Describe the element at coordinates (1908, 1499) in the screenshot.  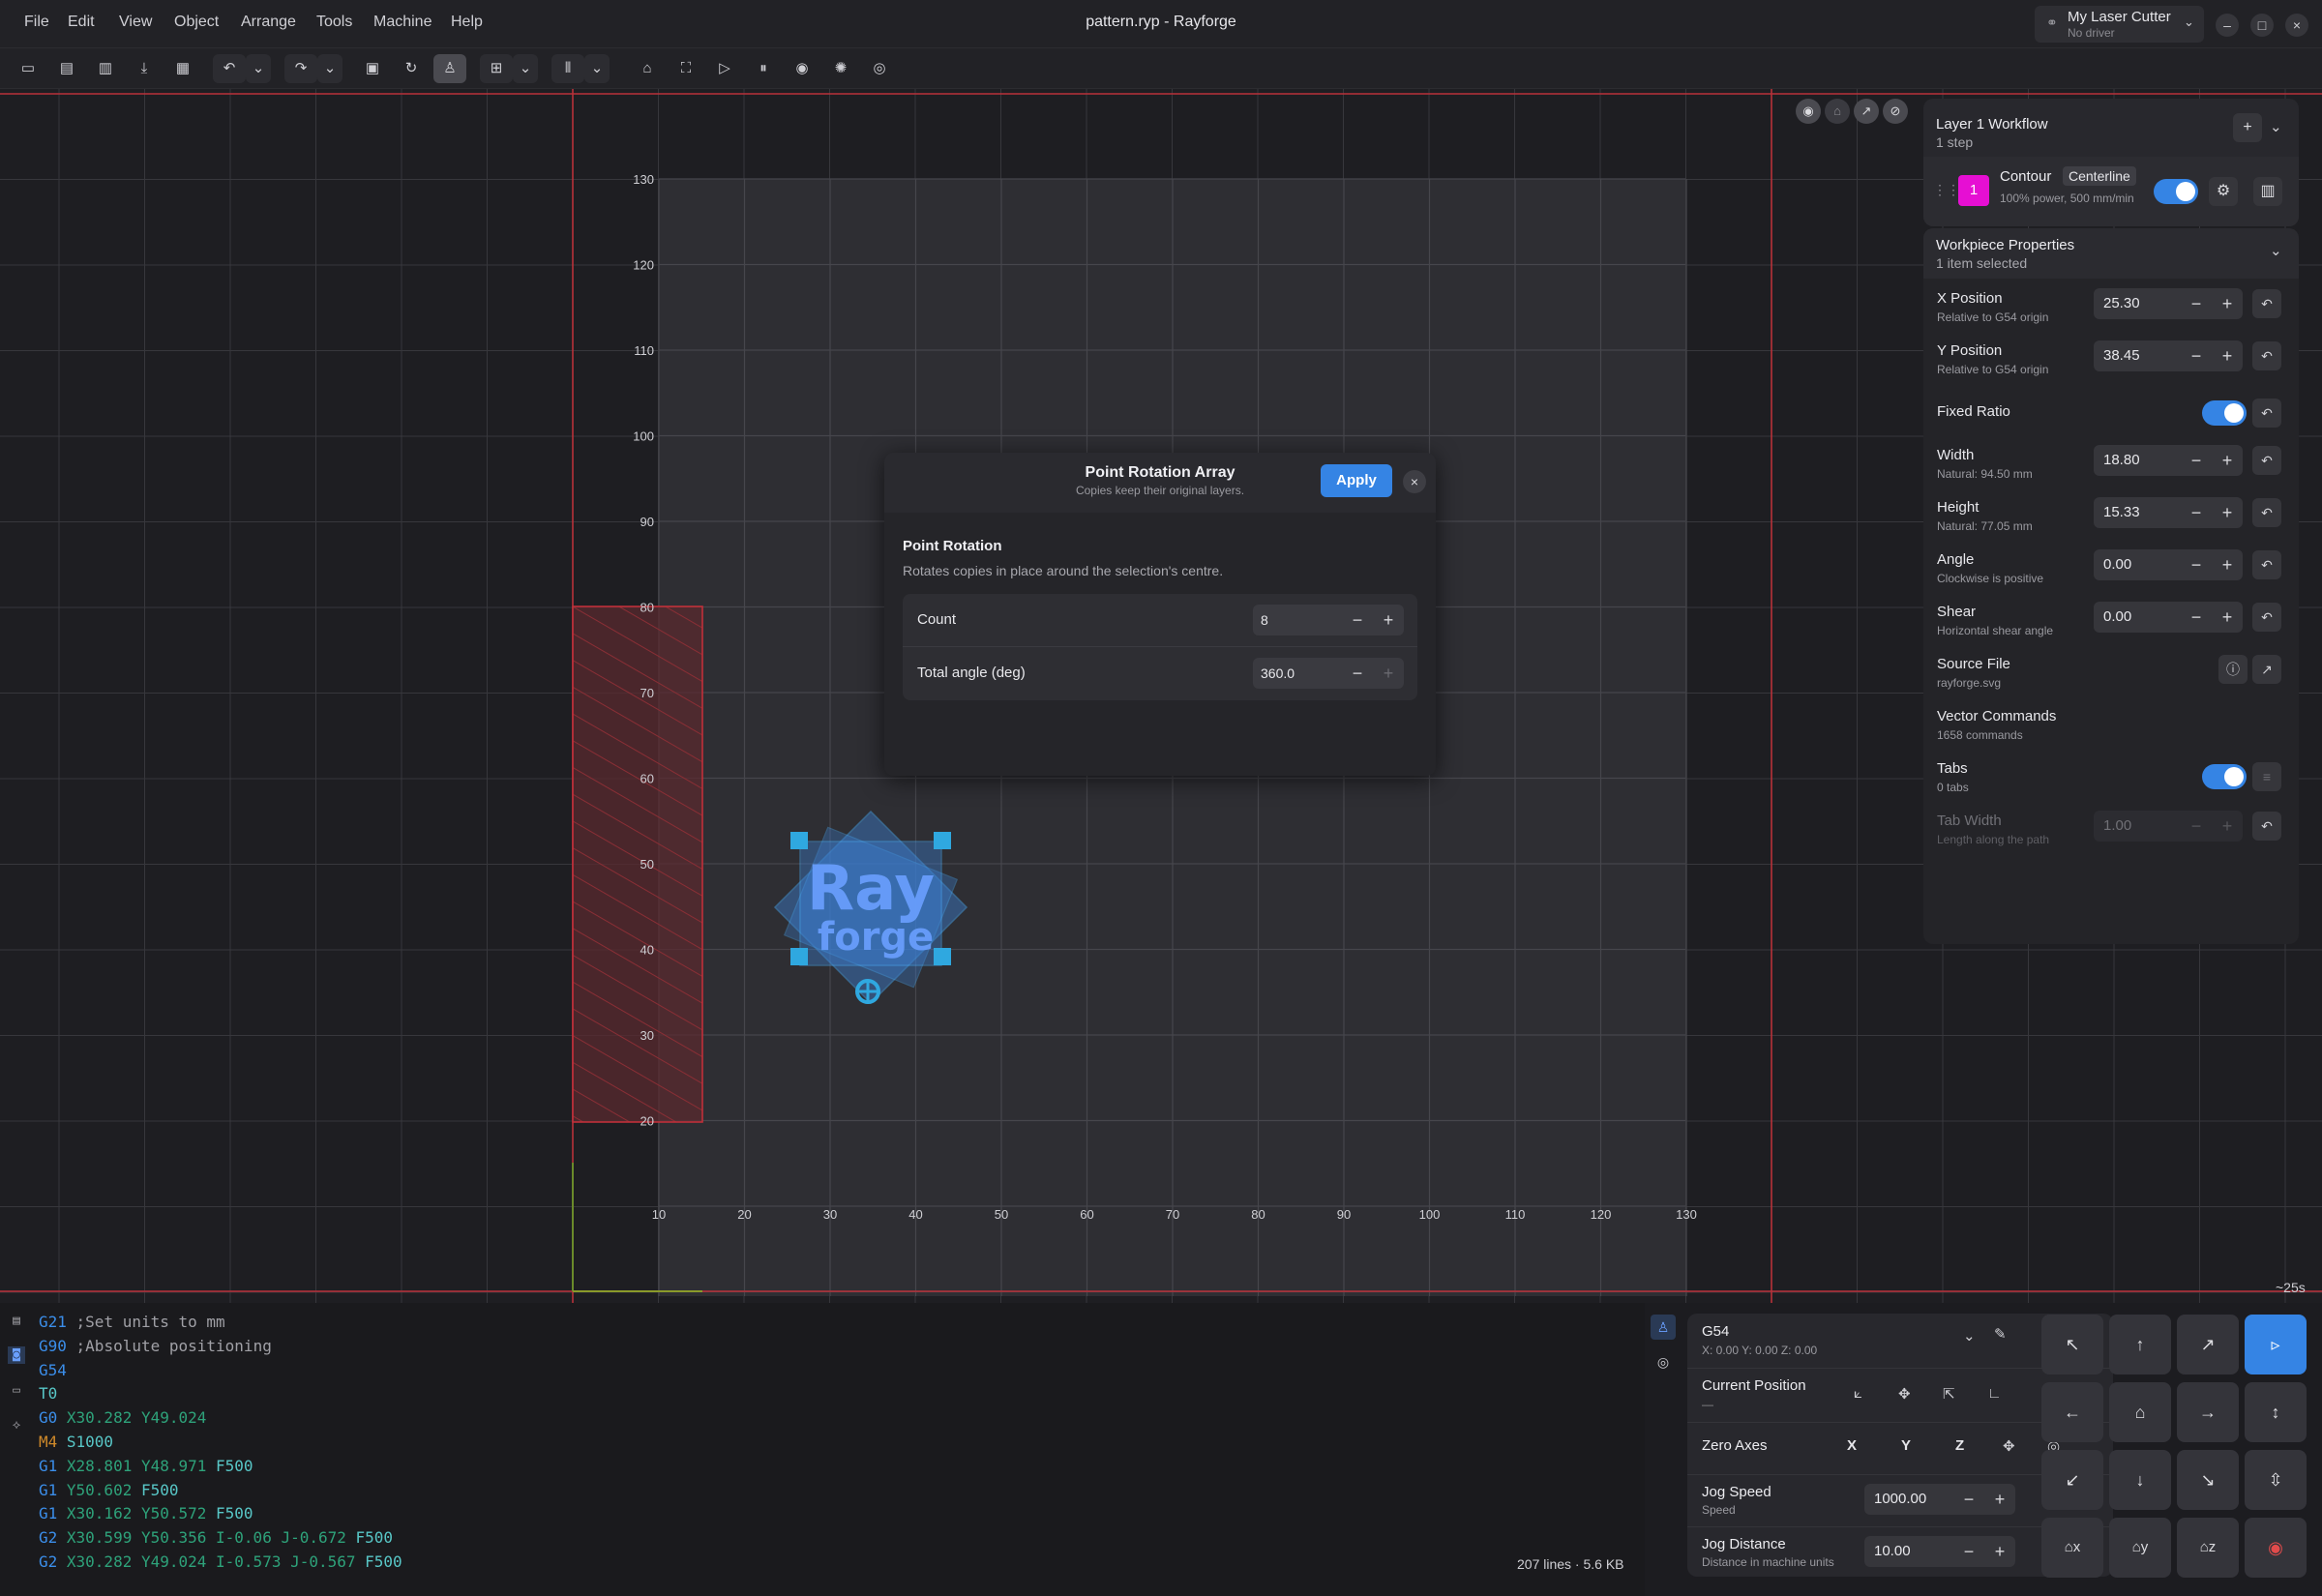
I see `jog-speed-input: 1000.00` at that location.